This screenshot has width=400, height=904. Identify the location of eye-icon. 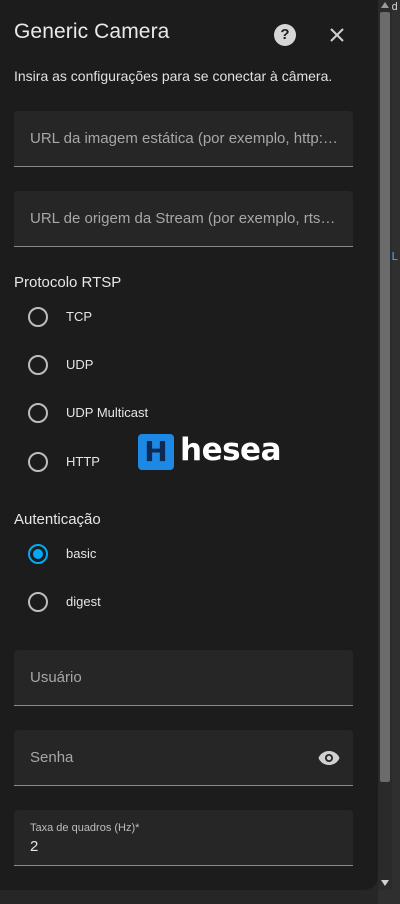
(329, 758).